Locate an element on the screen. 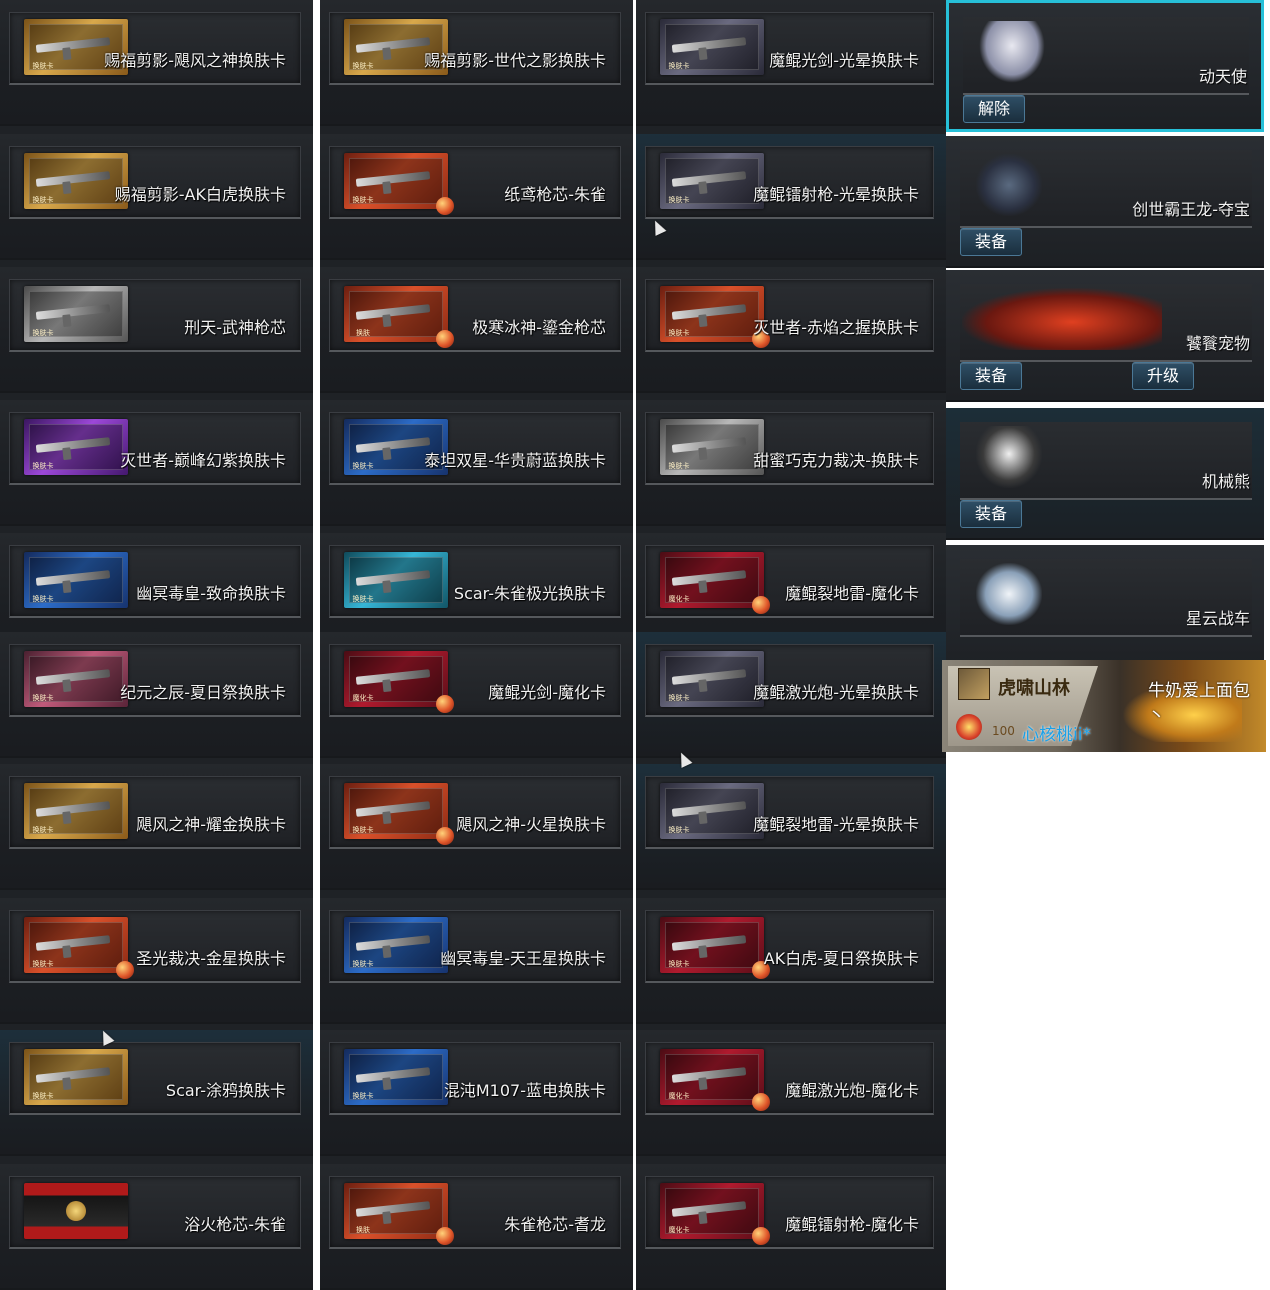 The width and height of the screenshot is (1270, 1290). skin-card-item: 换肤卡 魔鲲激光炮-光晕换肤卡 is located at coordinates (791, 695).